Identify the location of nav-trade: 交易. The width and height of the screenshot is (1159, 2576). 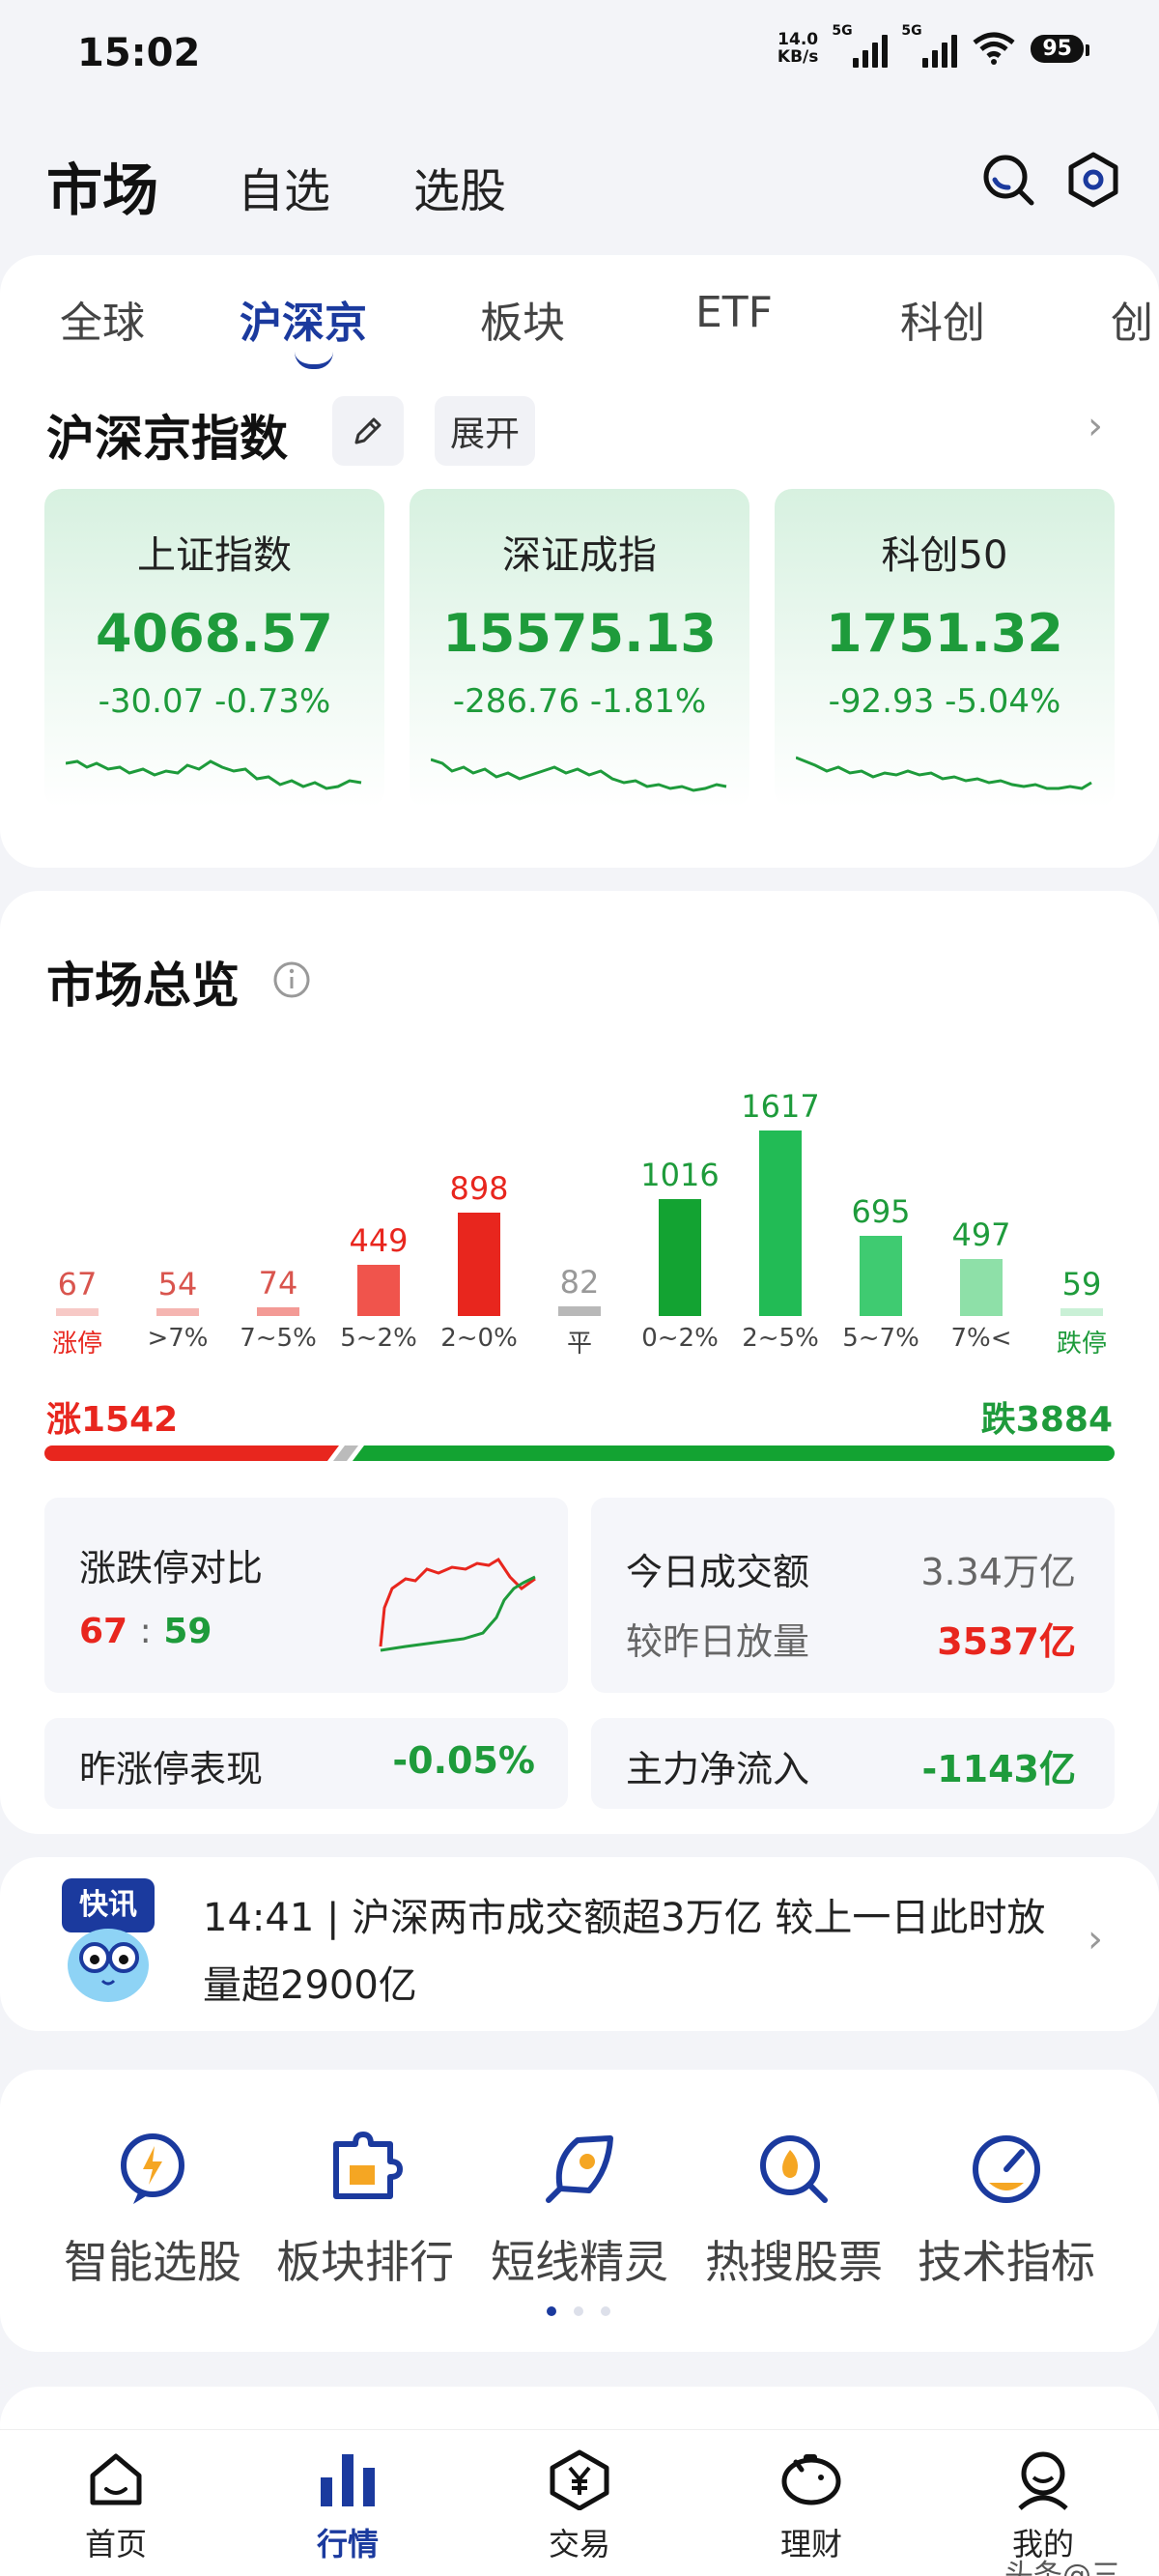
(579, 2542).